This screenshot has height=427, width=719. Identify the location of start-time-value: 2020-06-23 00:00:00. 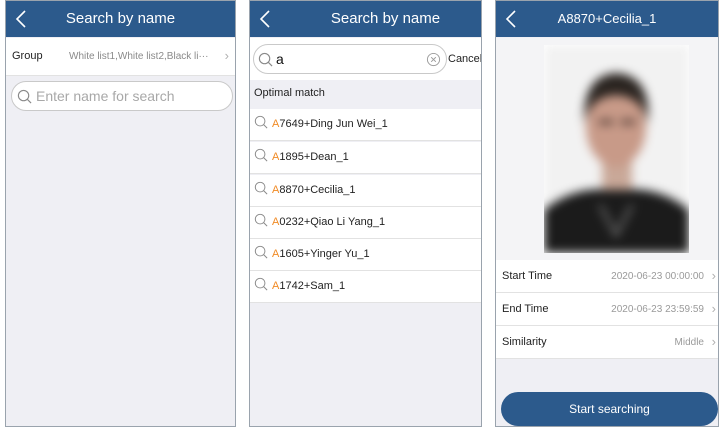
(657, 276).